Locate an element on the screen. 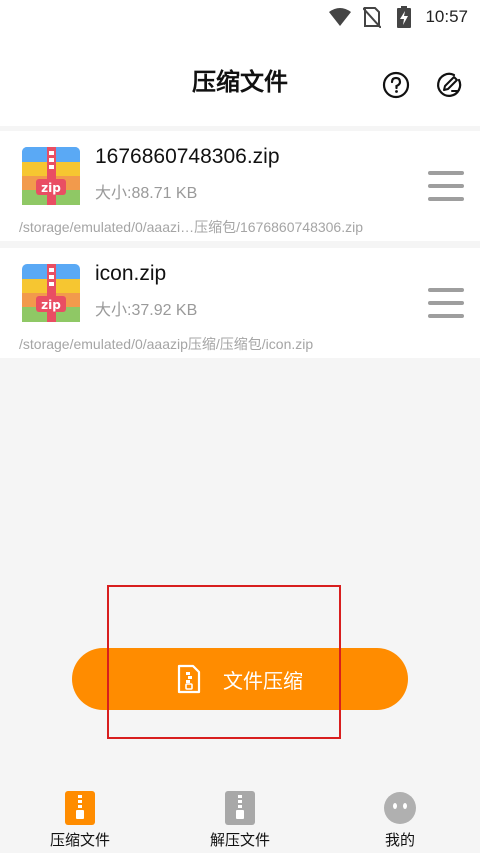  profile-tab-icon is located at coordinates (400, 808).